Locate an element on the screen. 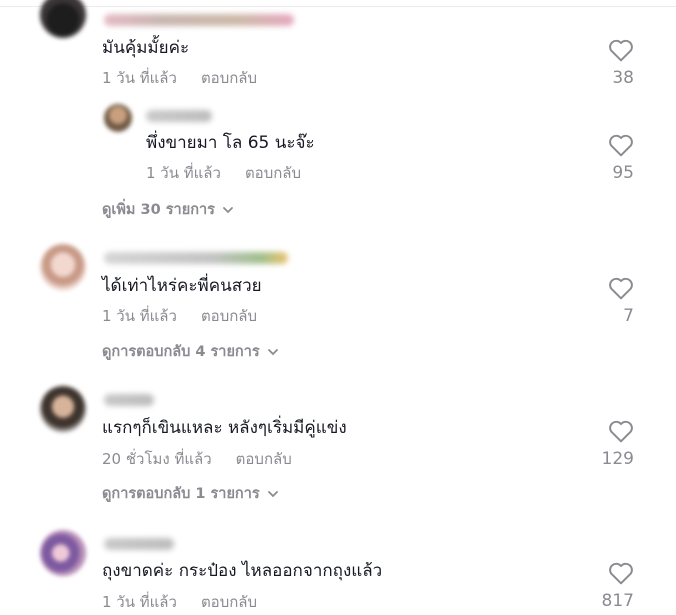 The height and width of the screenshot is (615, 676). comment-meta: 20 ชั่วโมง ที่แล้ว ตอบกลับ is located at coordinates (197, 459).